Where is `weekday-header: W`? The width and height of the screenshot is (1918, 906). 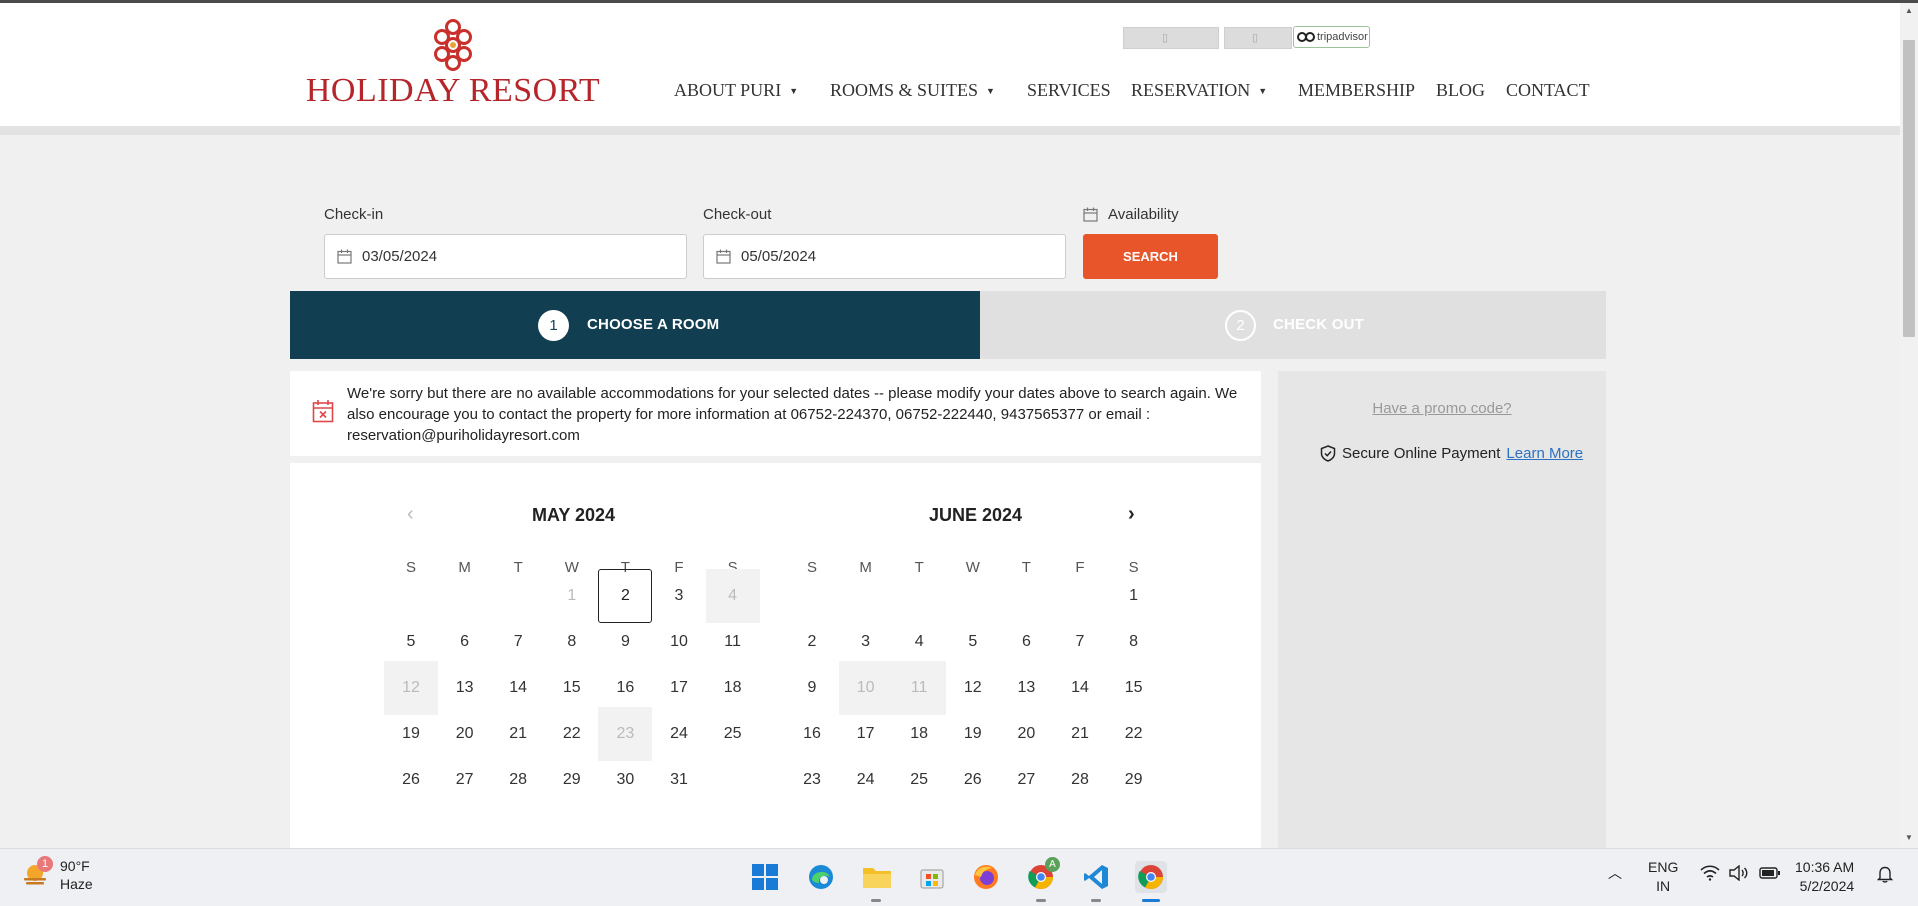
weekday-header: W is located at coordinates (972, 567).